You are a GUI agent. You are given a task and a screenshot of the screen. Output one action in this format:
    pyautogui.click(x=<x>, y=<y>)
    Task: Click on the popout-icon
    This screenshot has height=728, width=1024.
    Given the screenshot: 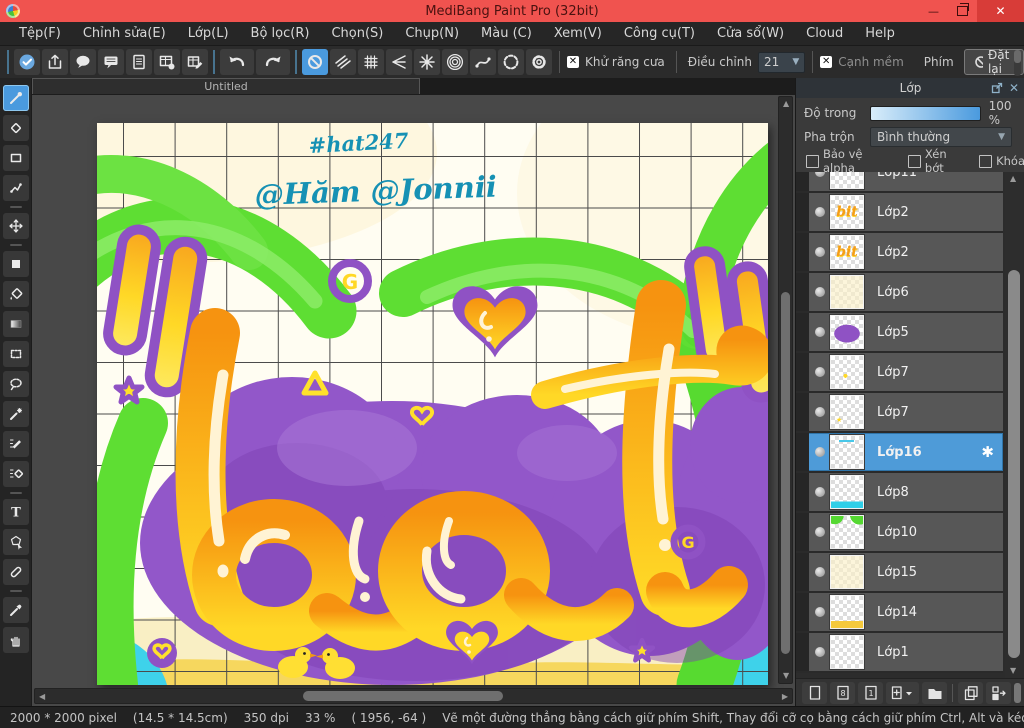 What is the action you would take?
    pyautogui.click(x=997, y=88)
    